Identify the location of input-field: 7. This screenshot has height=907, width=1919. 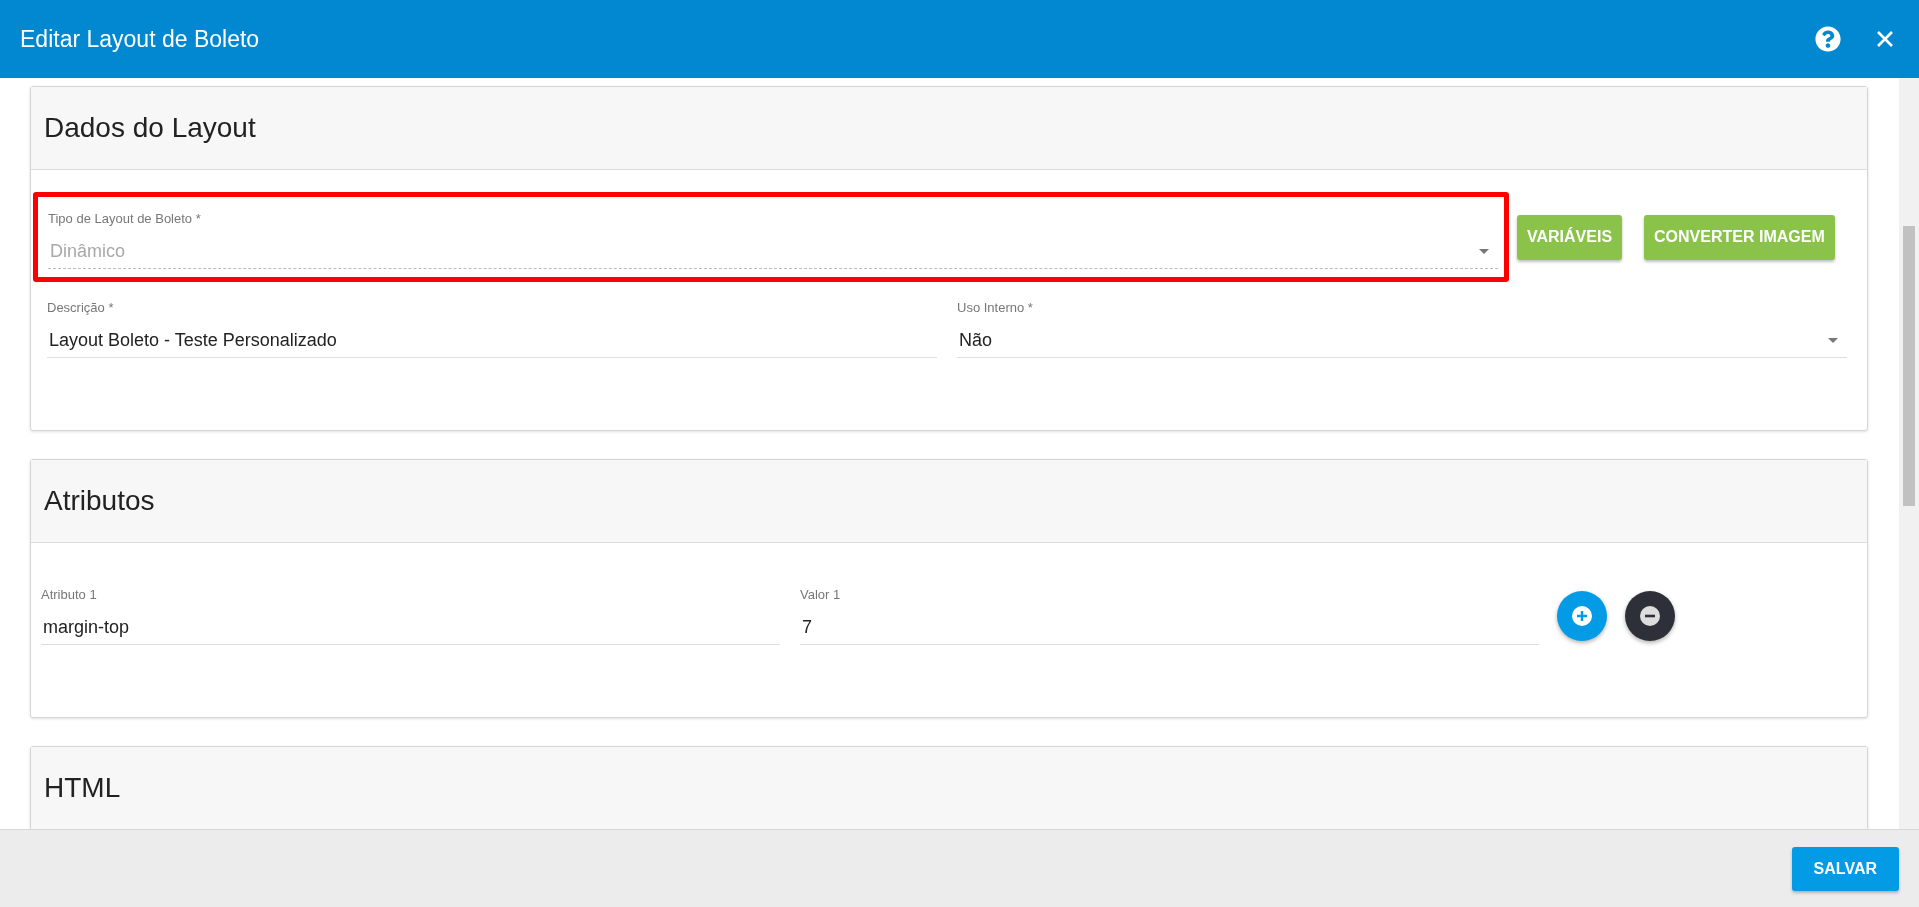
(1169, 627).